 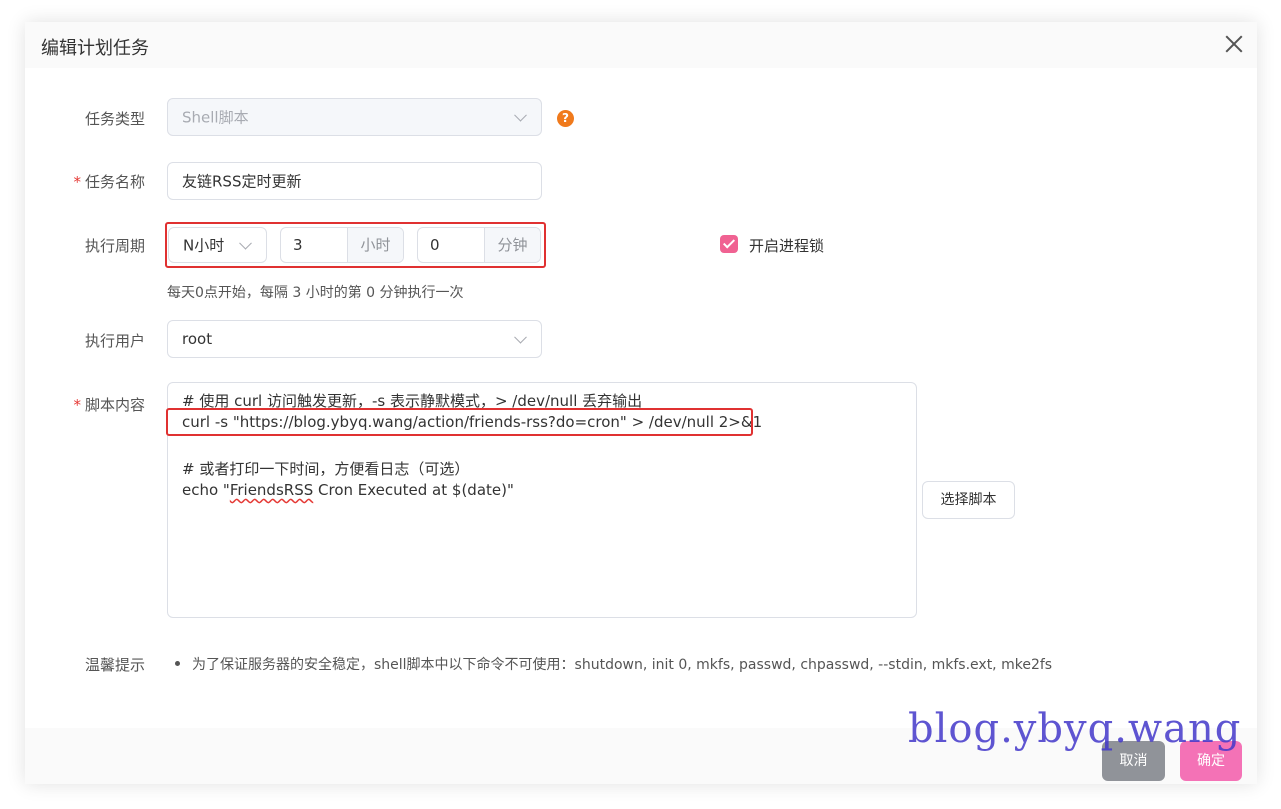 I want to click on minutes-input: 0 分钟, so click(x=479, y=245).